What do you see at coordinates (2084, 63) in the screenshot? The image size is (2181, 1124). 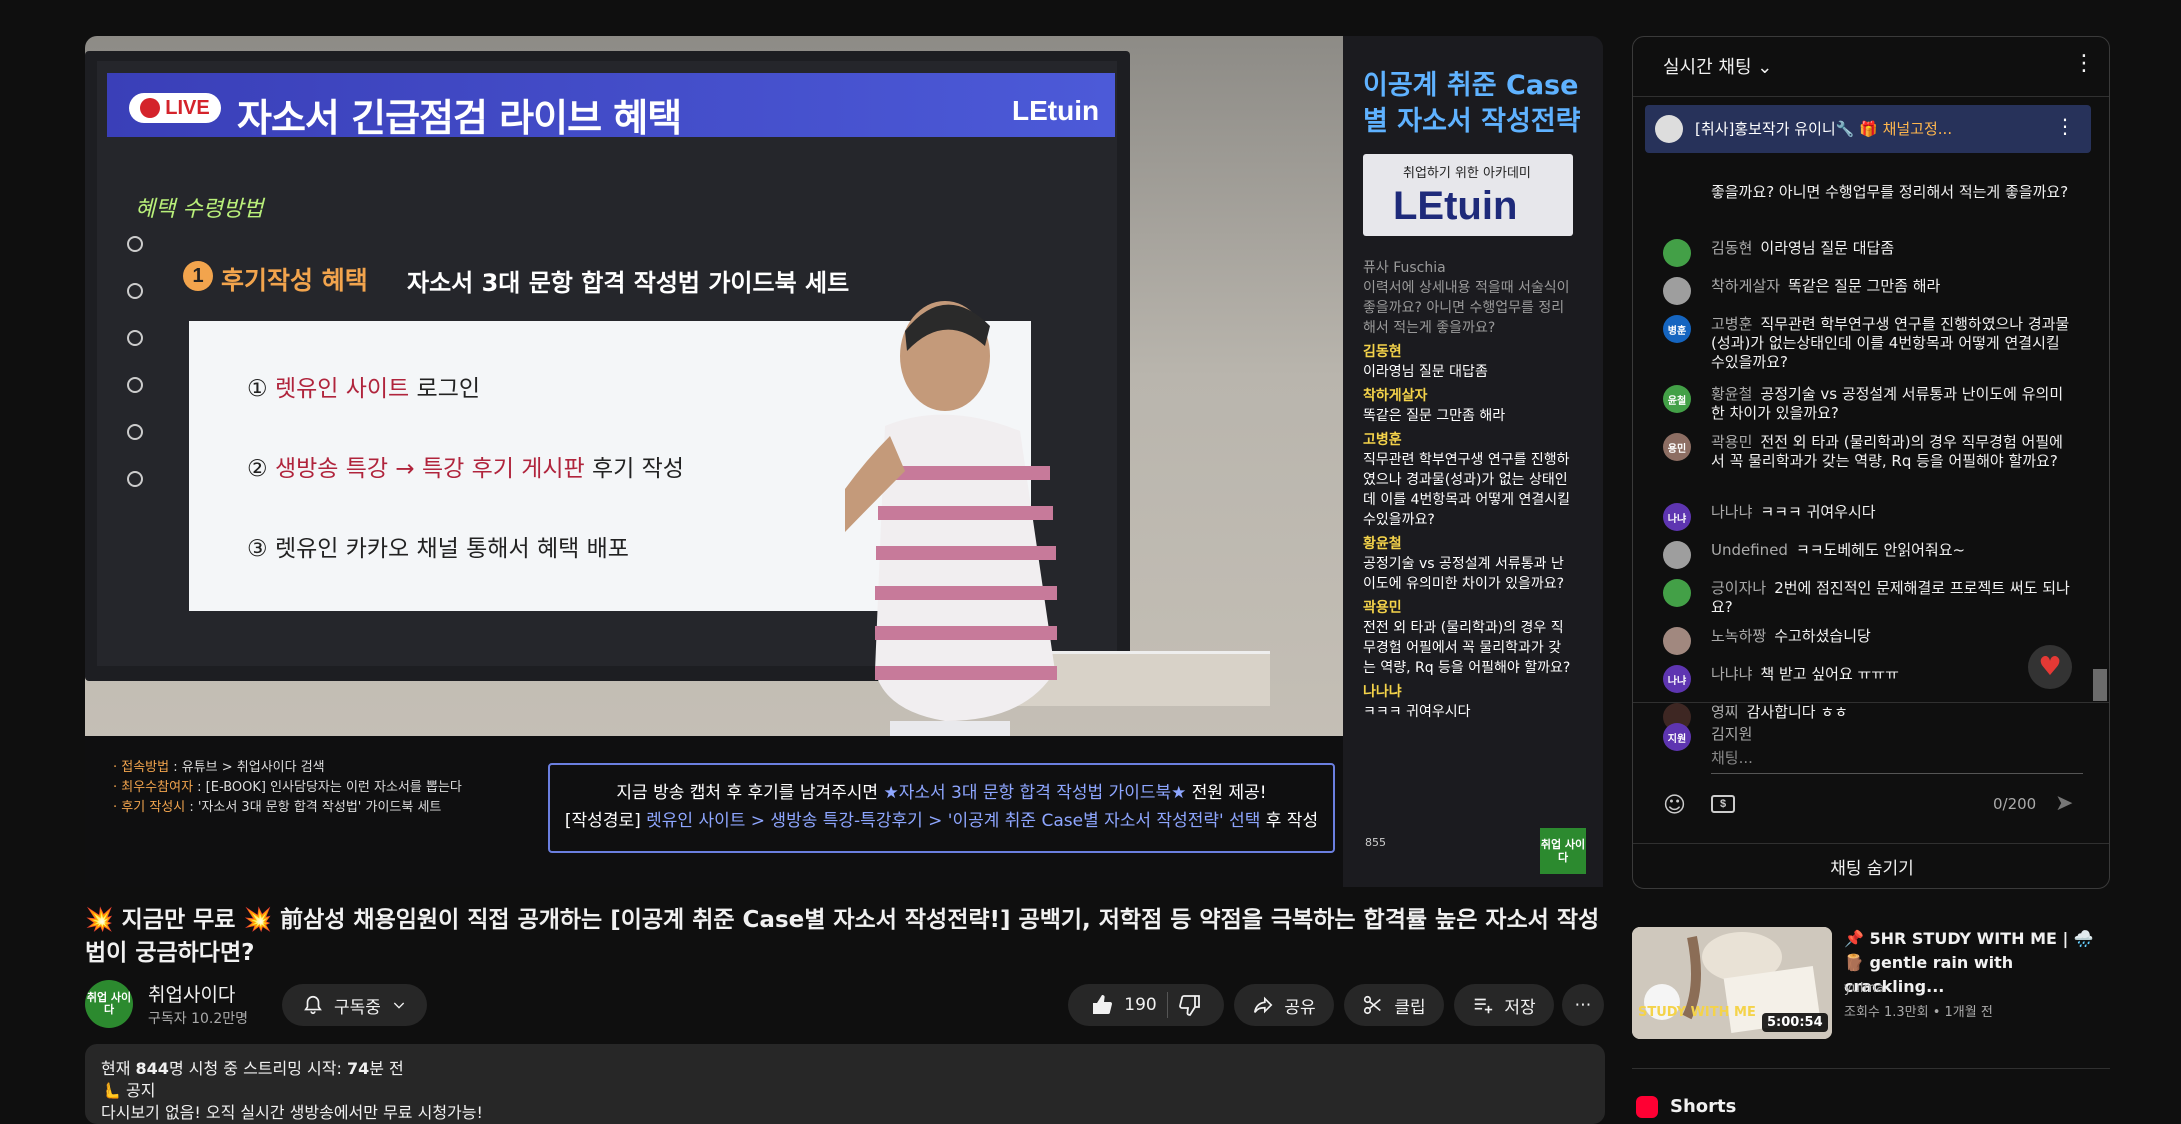 I see `chat-menu-icon: ⋮` at bounding box center [2084, 63].